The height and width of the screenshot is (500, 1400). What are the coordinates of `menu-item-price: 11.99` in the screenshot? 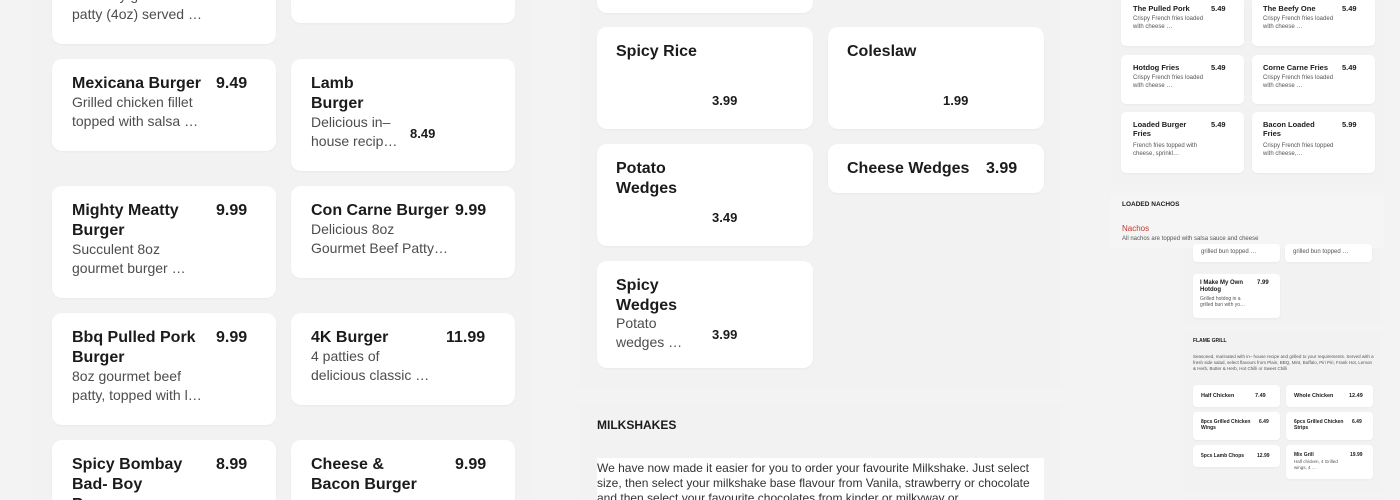 It's located at (466, 337).